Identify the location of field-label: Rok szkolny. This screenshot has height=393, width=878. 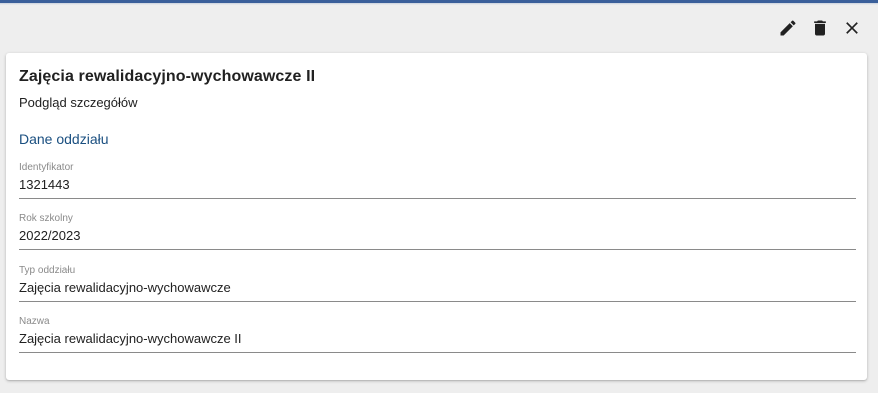
(46, 218).